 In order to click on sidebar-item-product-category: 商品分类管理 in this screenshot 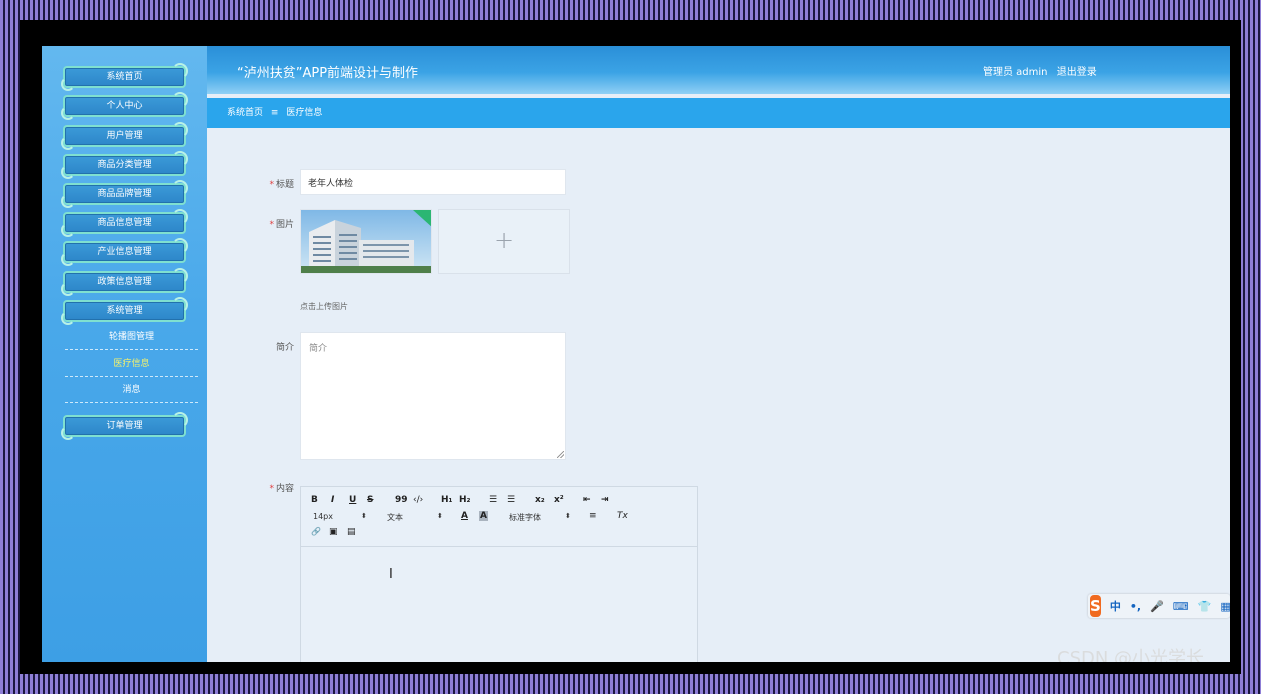, I will do `click(124, 165)`.